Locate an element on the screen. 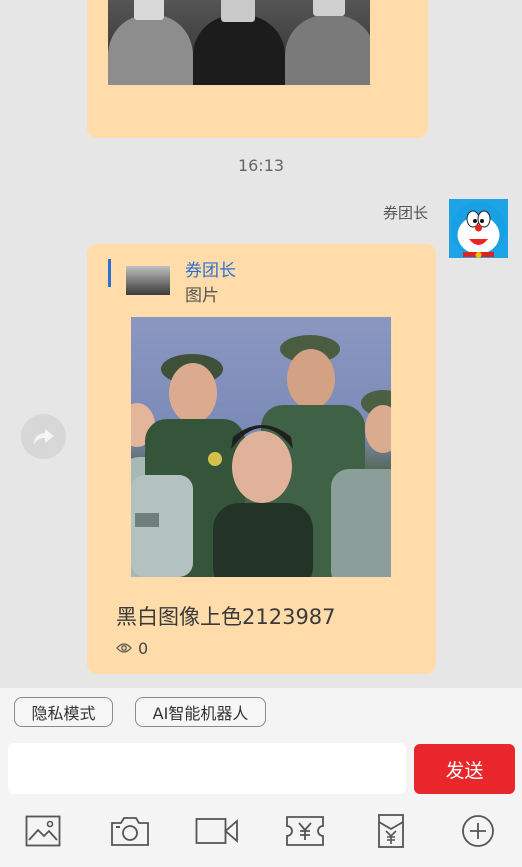 Image resolution: width=522 pixels, height=867 pixels. more-button is located at coordinates (478, 831).